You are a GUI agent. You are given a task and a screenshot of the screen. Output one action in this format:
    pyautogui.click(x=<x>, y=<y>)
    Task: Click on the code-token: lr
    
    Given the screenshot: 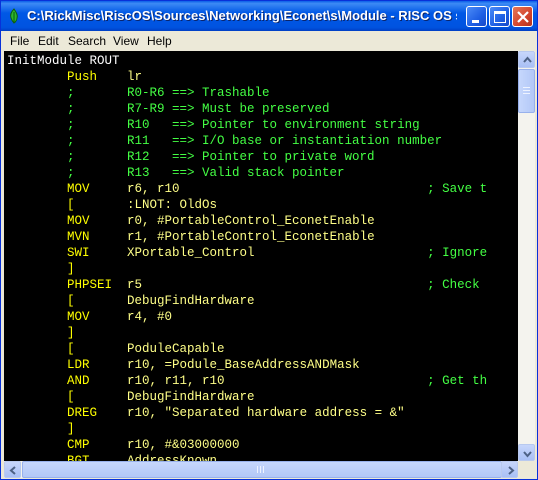 What is the action you would take?
    pyautogui.click(x=135, y=77)
    